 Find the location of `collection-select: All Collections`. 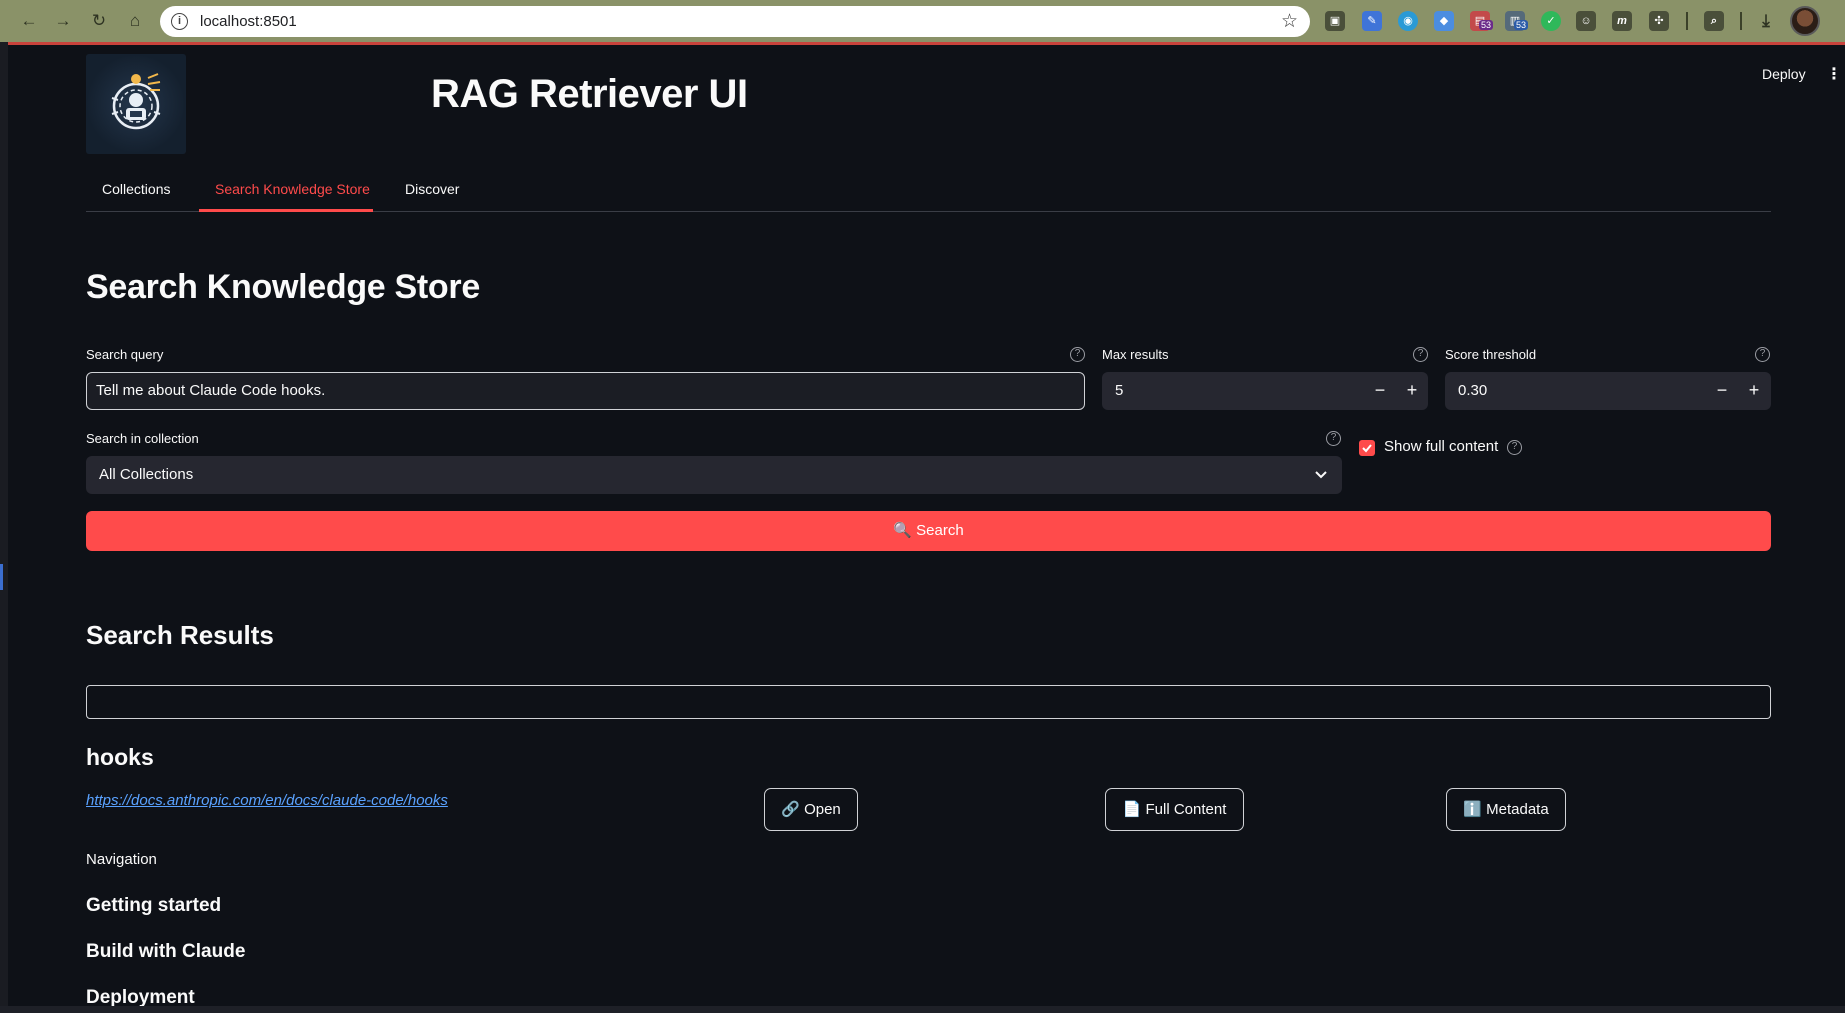

collection-select: All Collections is located at coordinates (714, 475).